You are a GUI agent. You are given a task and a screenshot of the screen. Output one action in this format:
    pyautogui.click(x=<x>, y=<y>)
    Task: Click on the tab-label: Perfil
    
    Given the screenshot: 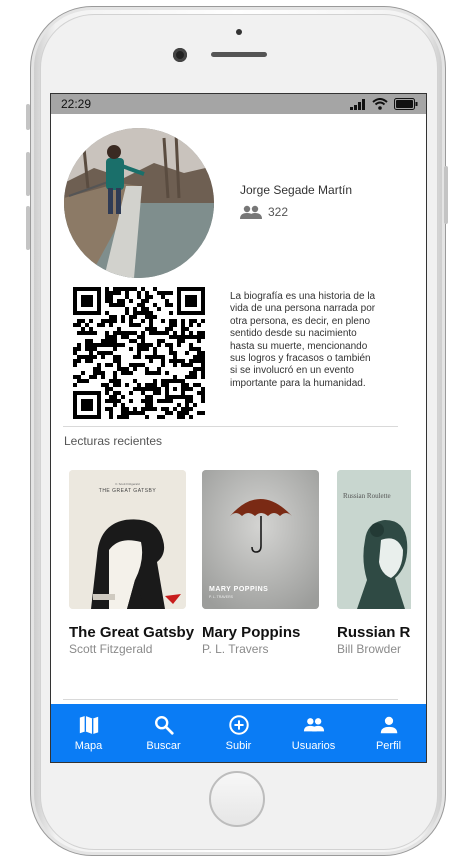 What is the action you would take?
    pyautogui.click(x=388, y=746)
    